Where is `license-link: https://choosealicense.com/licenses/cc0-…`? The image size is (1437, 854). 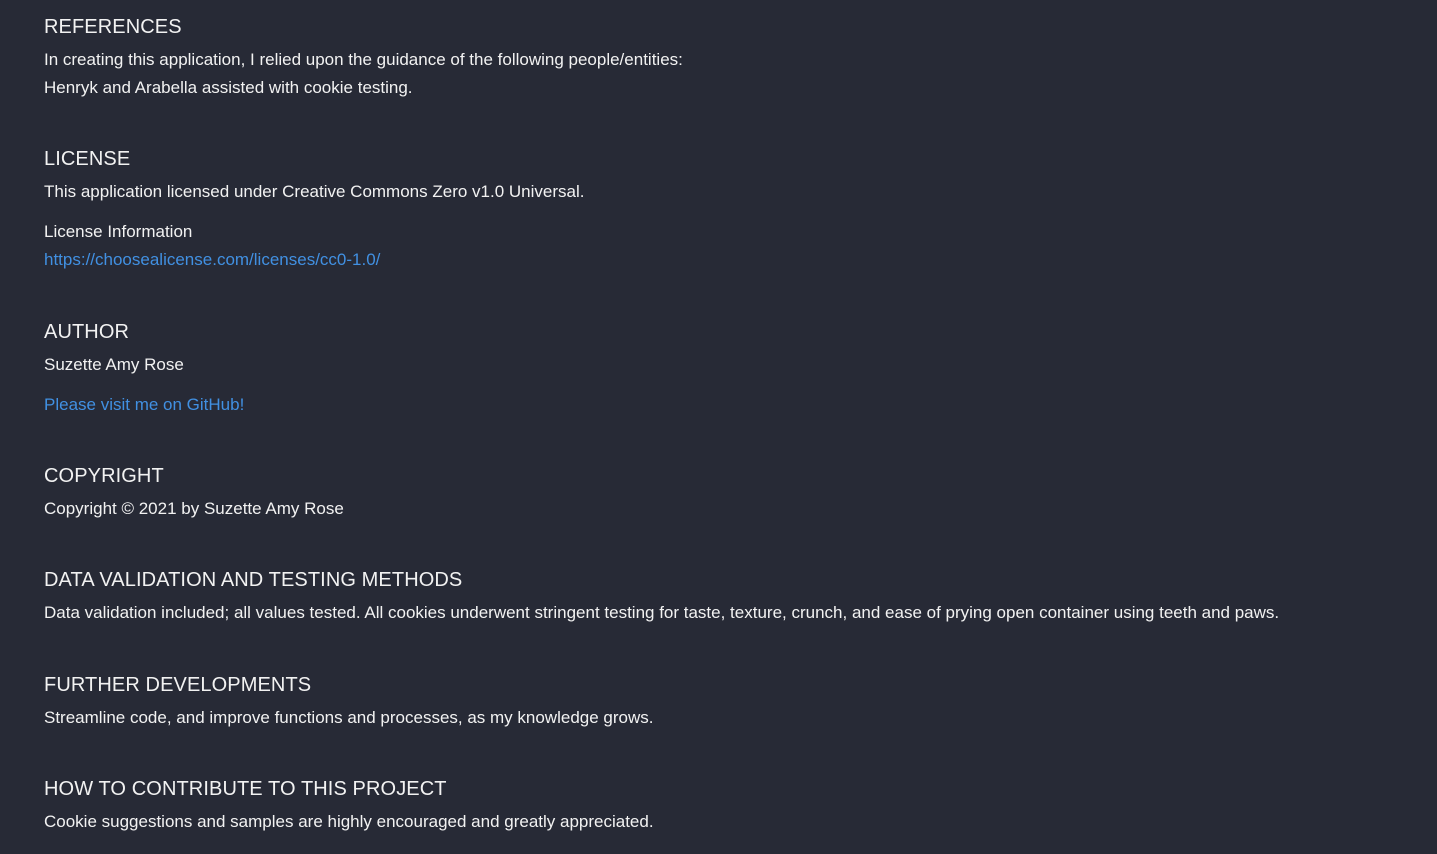
license-link: https://choosealicense.com/licenses/cc0-… is located at coordinates (730, 260).